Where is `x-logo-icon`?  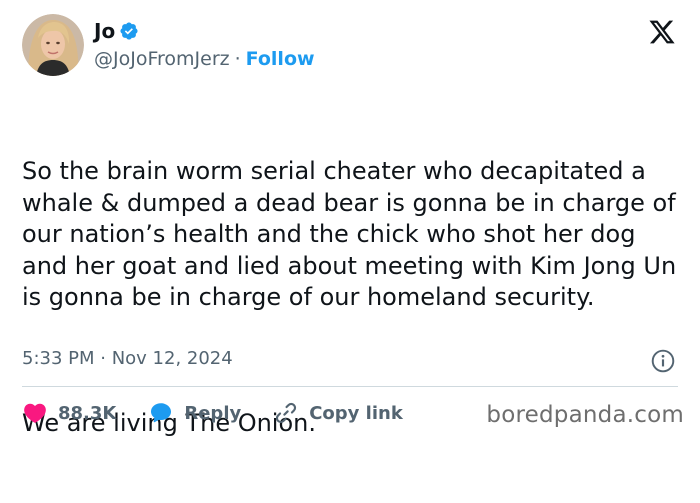
x-logo-icon is located at coordinates (662, 32).